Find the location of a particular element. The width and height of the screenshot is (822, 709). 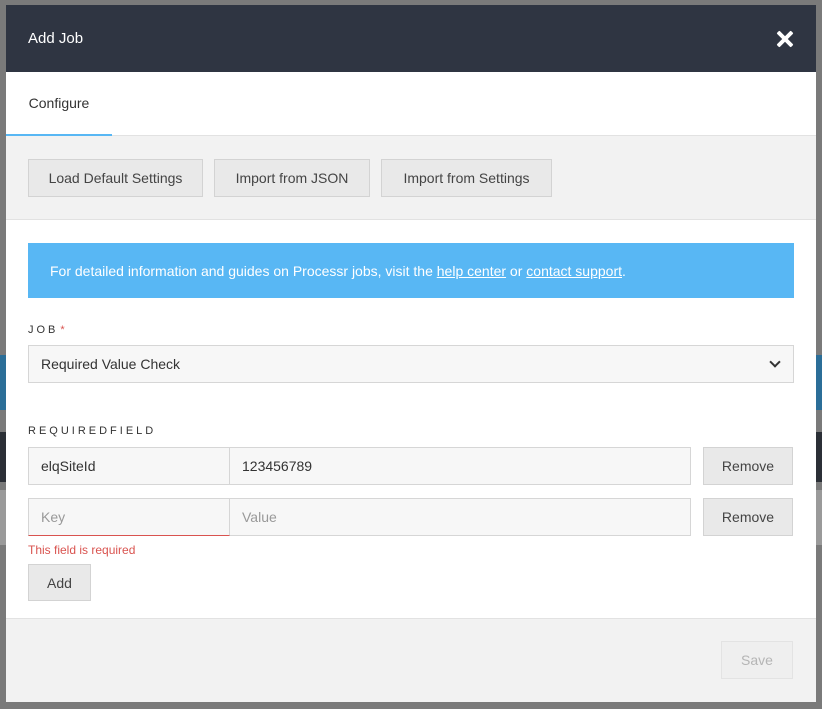

modal-header: Add Job is located at coordinates (411, 38).